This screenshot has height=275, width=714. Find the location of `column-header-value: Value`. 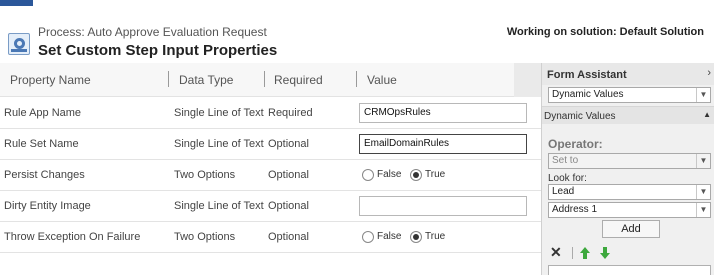

column-header-value: Value is located at coordinates (382, 80).